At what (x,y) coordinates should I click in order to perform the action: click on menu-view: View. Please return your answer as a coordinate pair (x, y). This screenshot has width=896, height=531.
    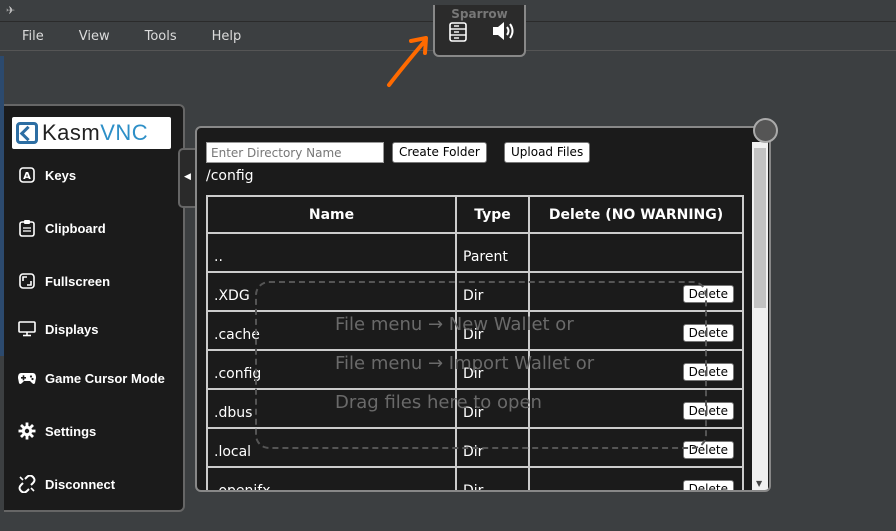
    Looking at the image, I should click on (94, 36).